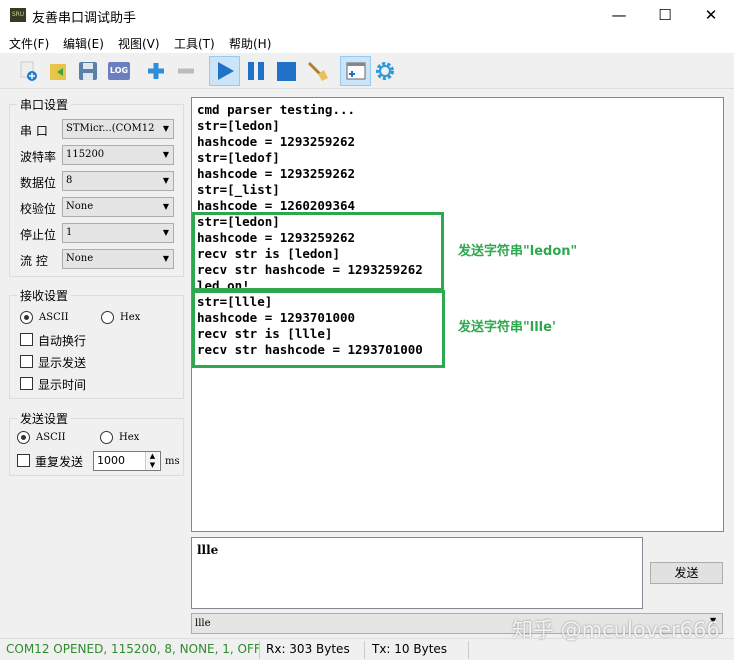  Describe the element at coordinates (44, 295) in the screenshot. I see `receive-settings-title: 接收设置` at that location.